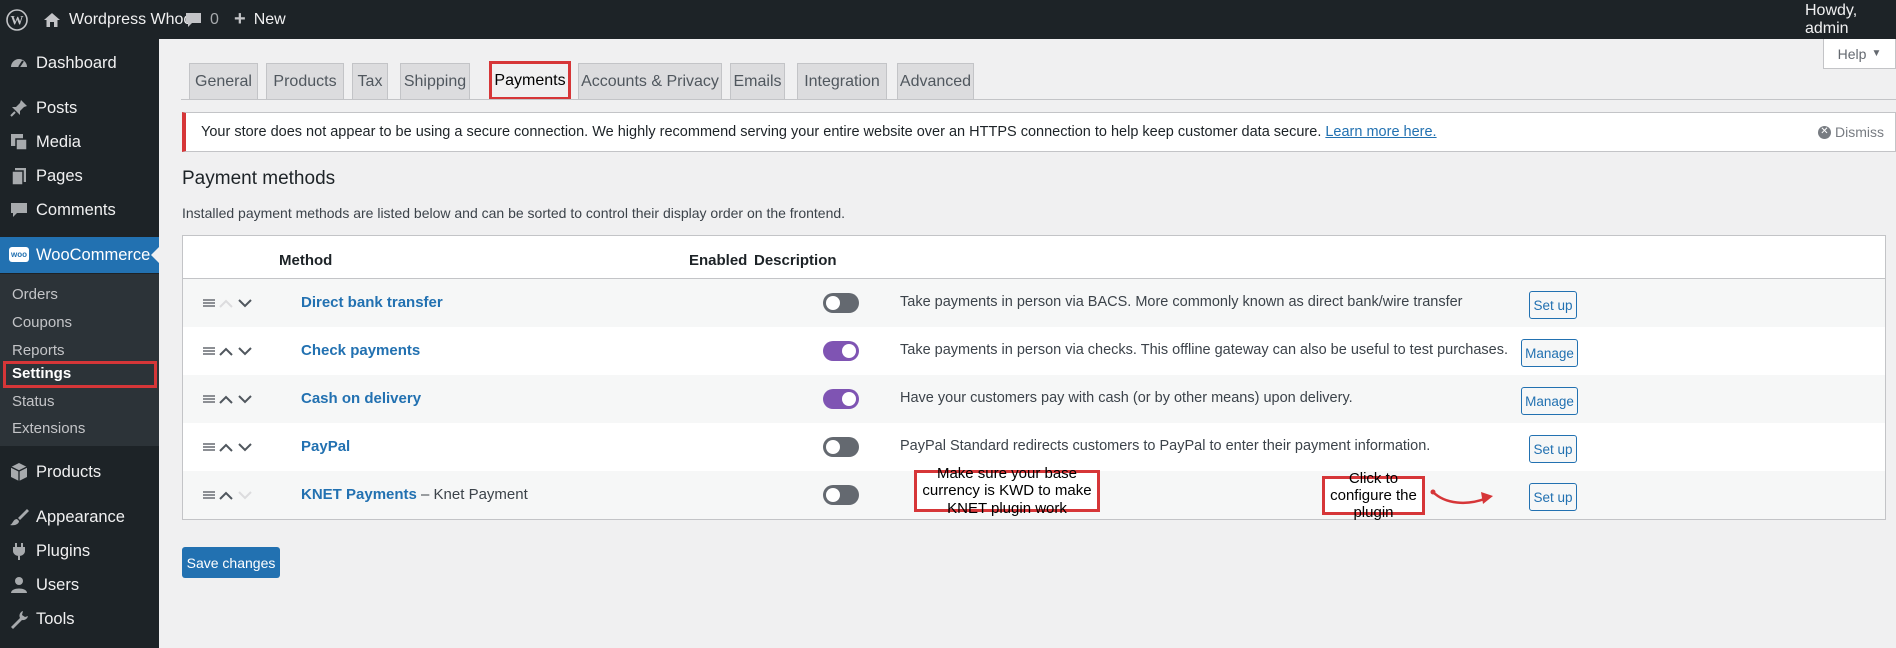  Describe the element at coordinates (1373, 495) in the screenshot. I see `configure-note-callout: Click to configure the plugin` at that location.